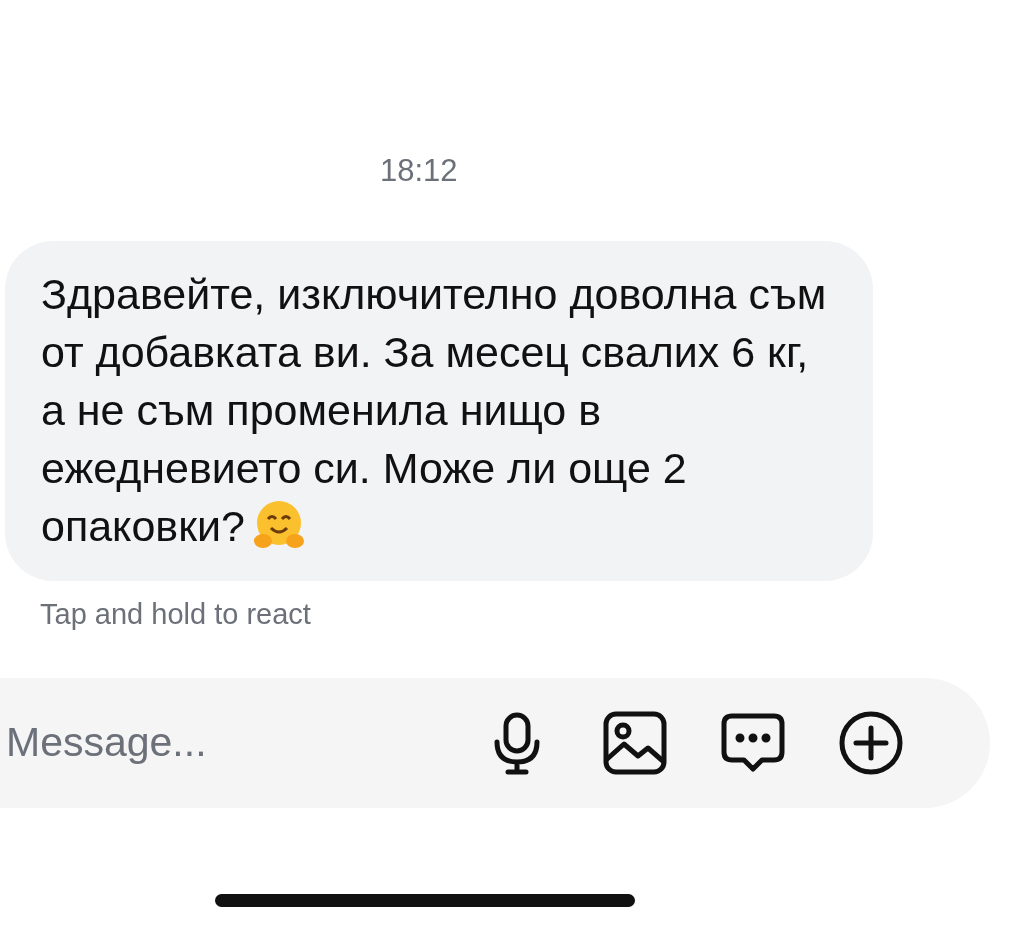 This screenshot has height=946, width=1014. Describe the element at coordinates (176, 614) in the screenshot. I see `react-hint: Tap and hold to react` at that location.